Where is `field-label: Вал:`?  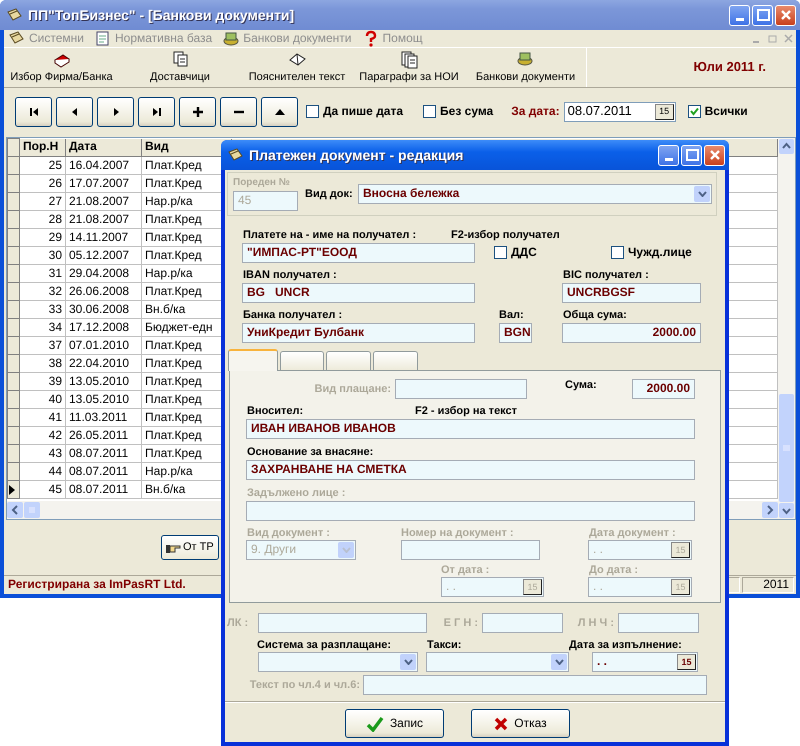
field-label: Вал: is located at coordinates (512, 315).